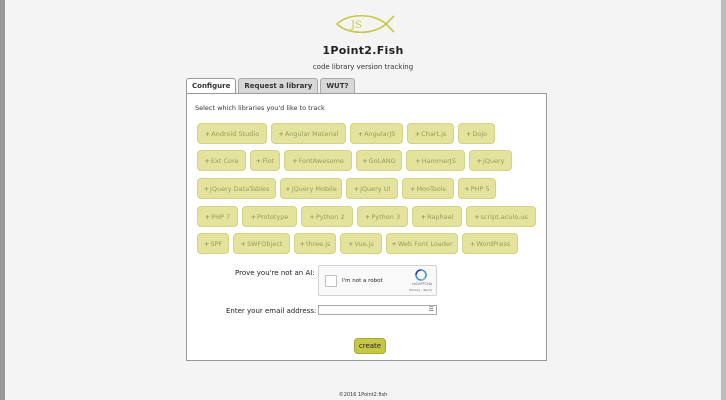 This screenshot has height=400, width=726. I want to click on library-button: + script.aculo.us, so click(501, 216).